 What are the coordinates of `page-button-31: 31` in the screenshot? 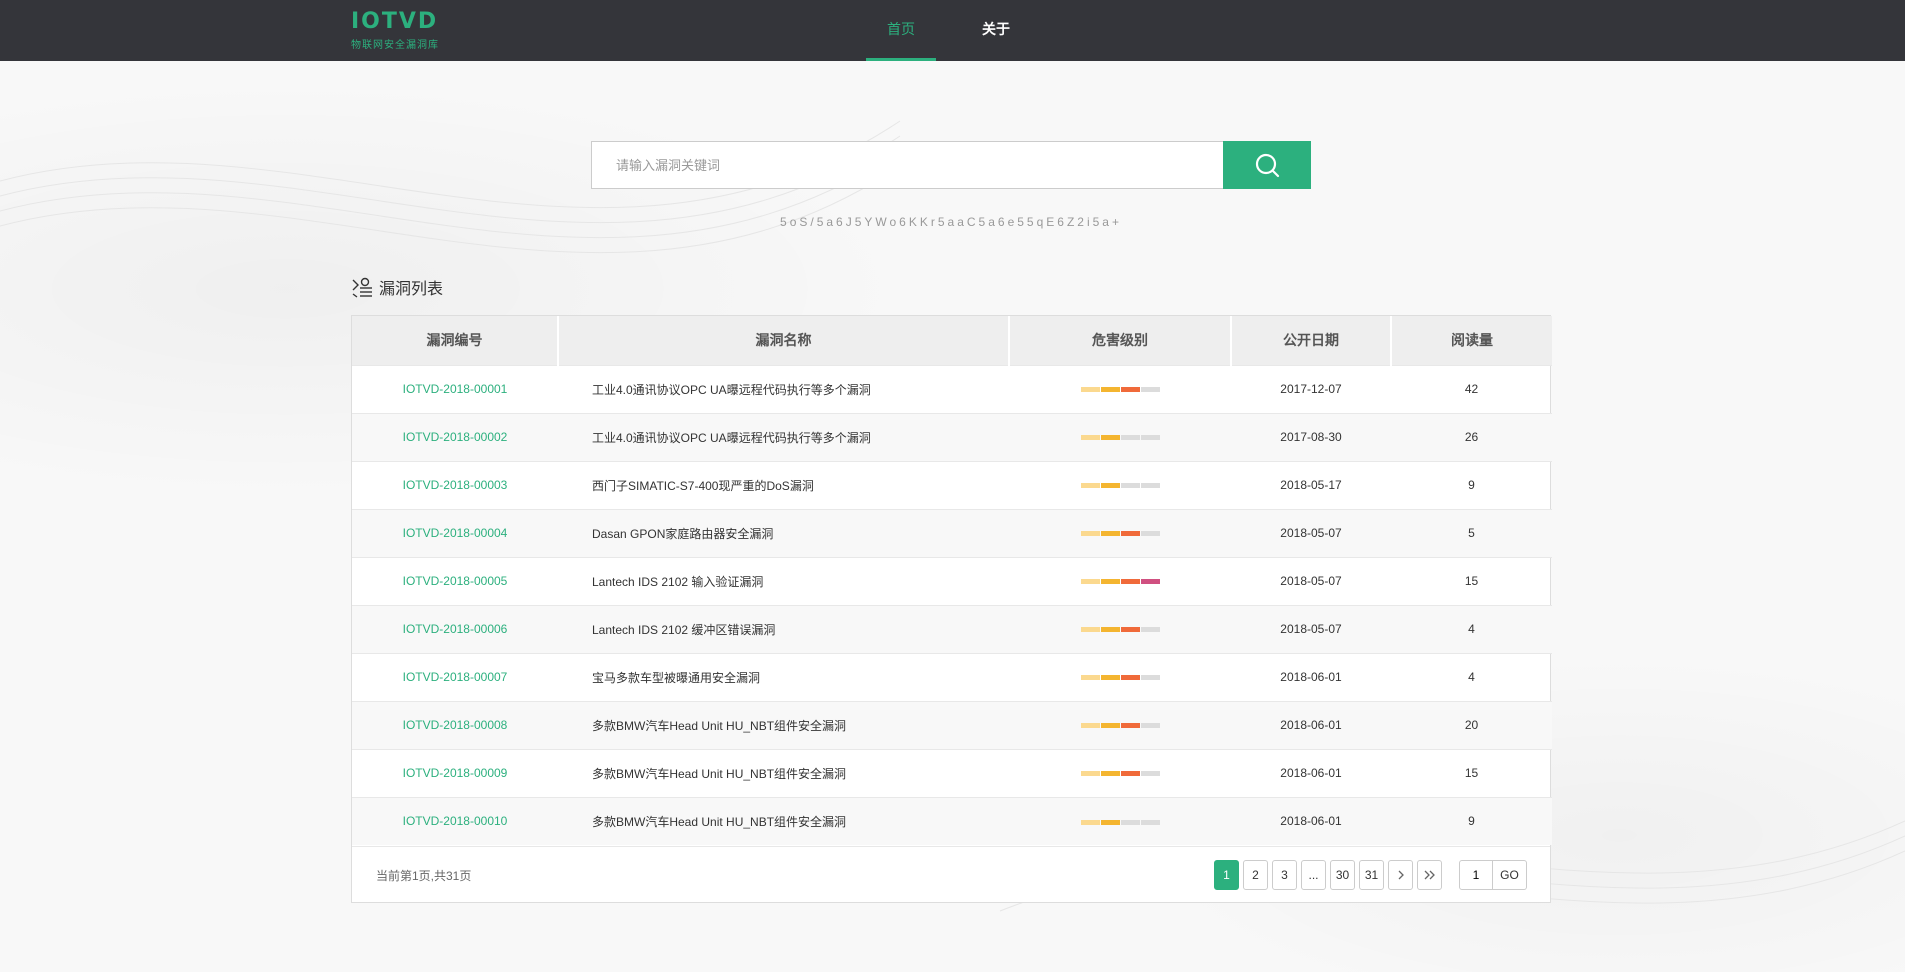 It's located at (1371, 875).